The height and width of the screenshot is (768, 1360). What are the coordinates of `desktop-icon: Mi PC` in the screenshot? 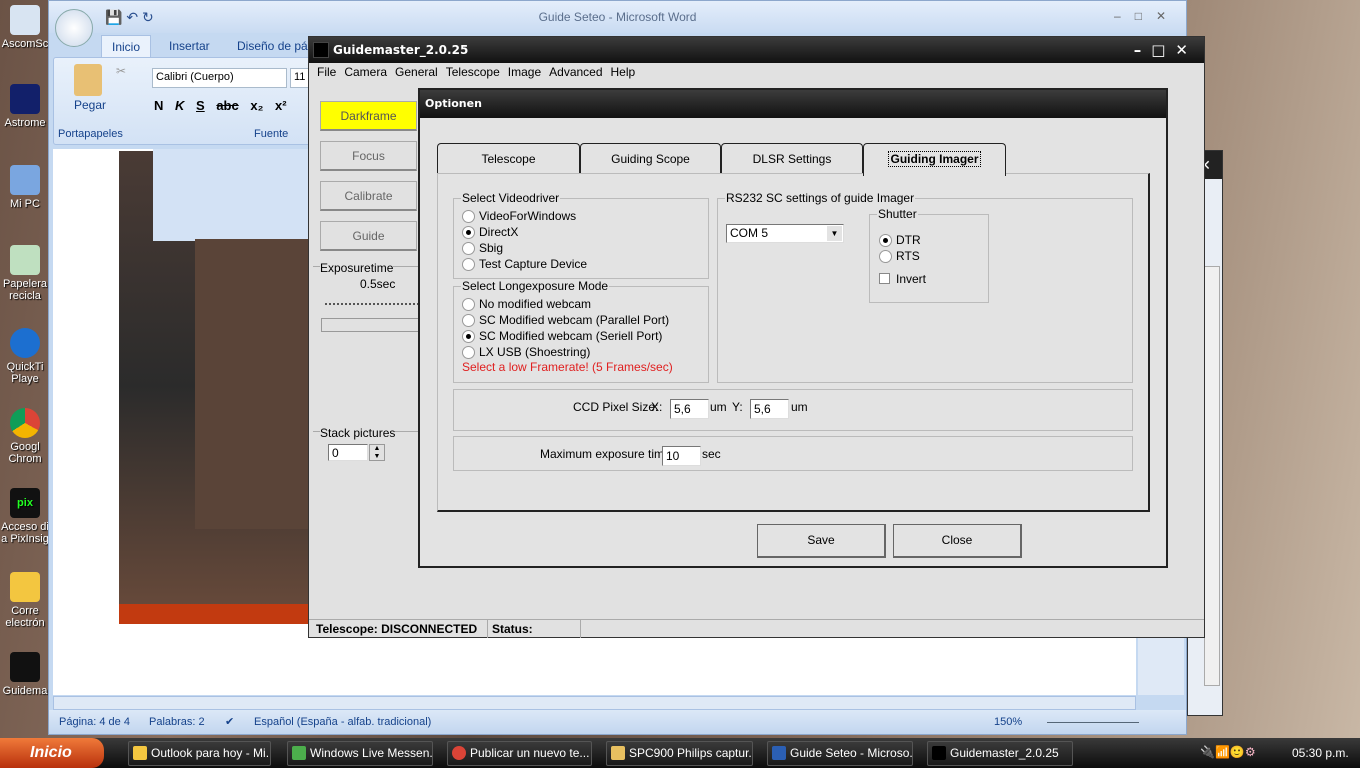 It's located at (25, 187).